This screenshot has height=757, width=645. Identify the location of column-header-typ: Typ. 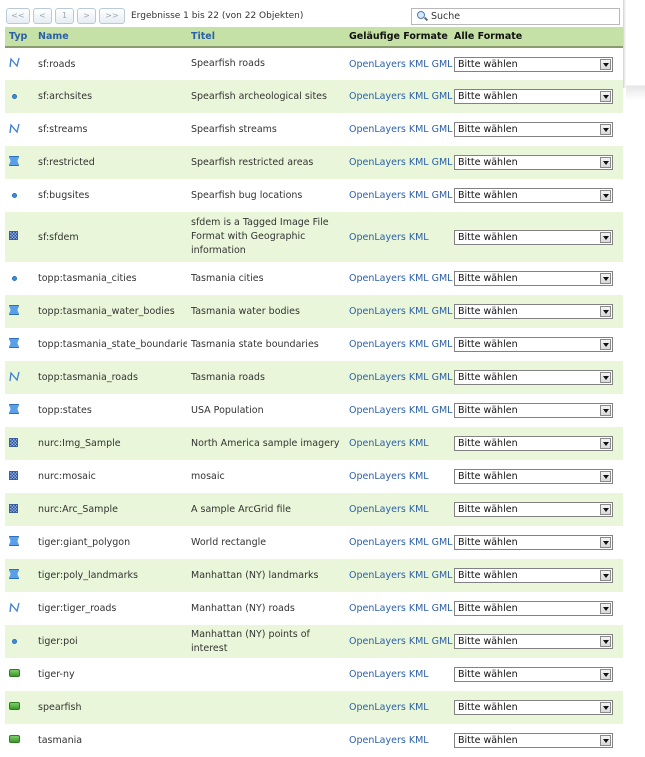
(19, 37).